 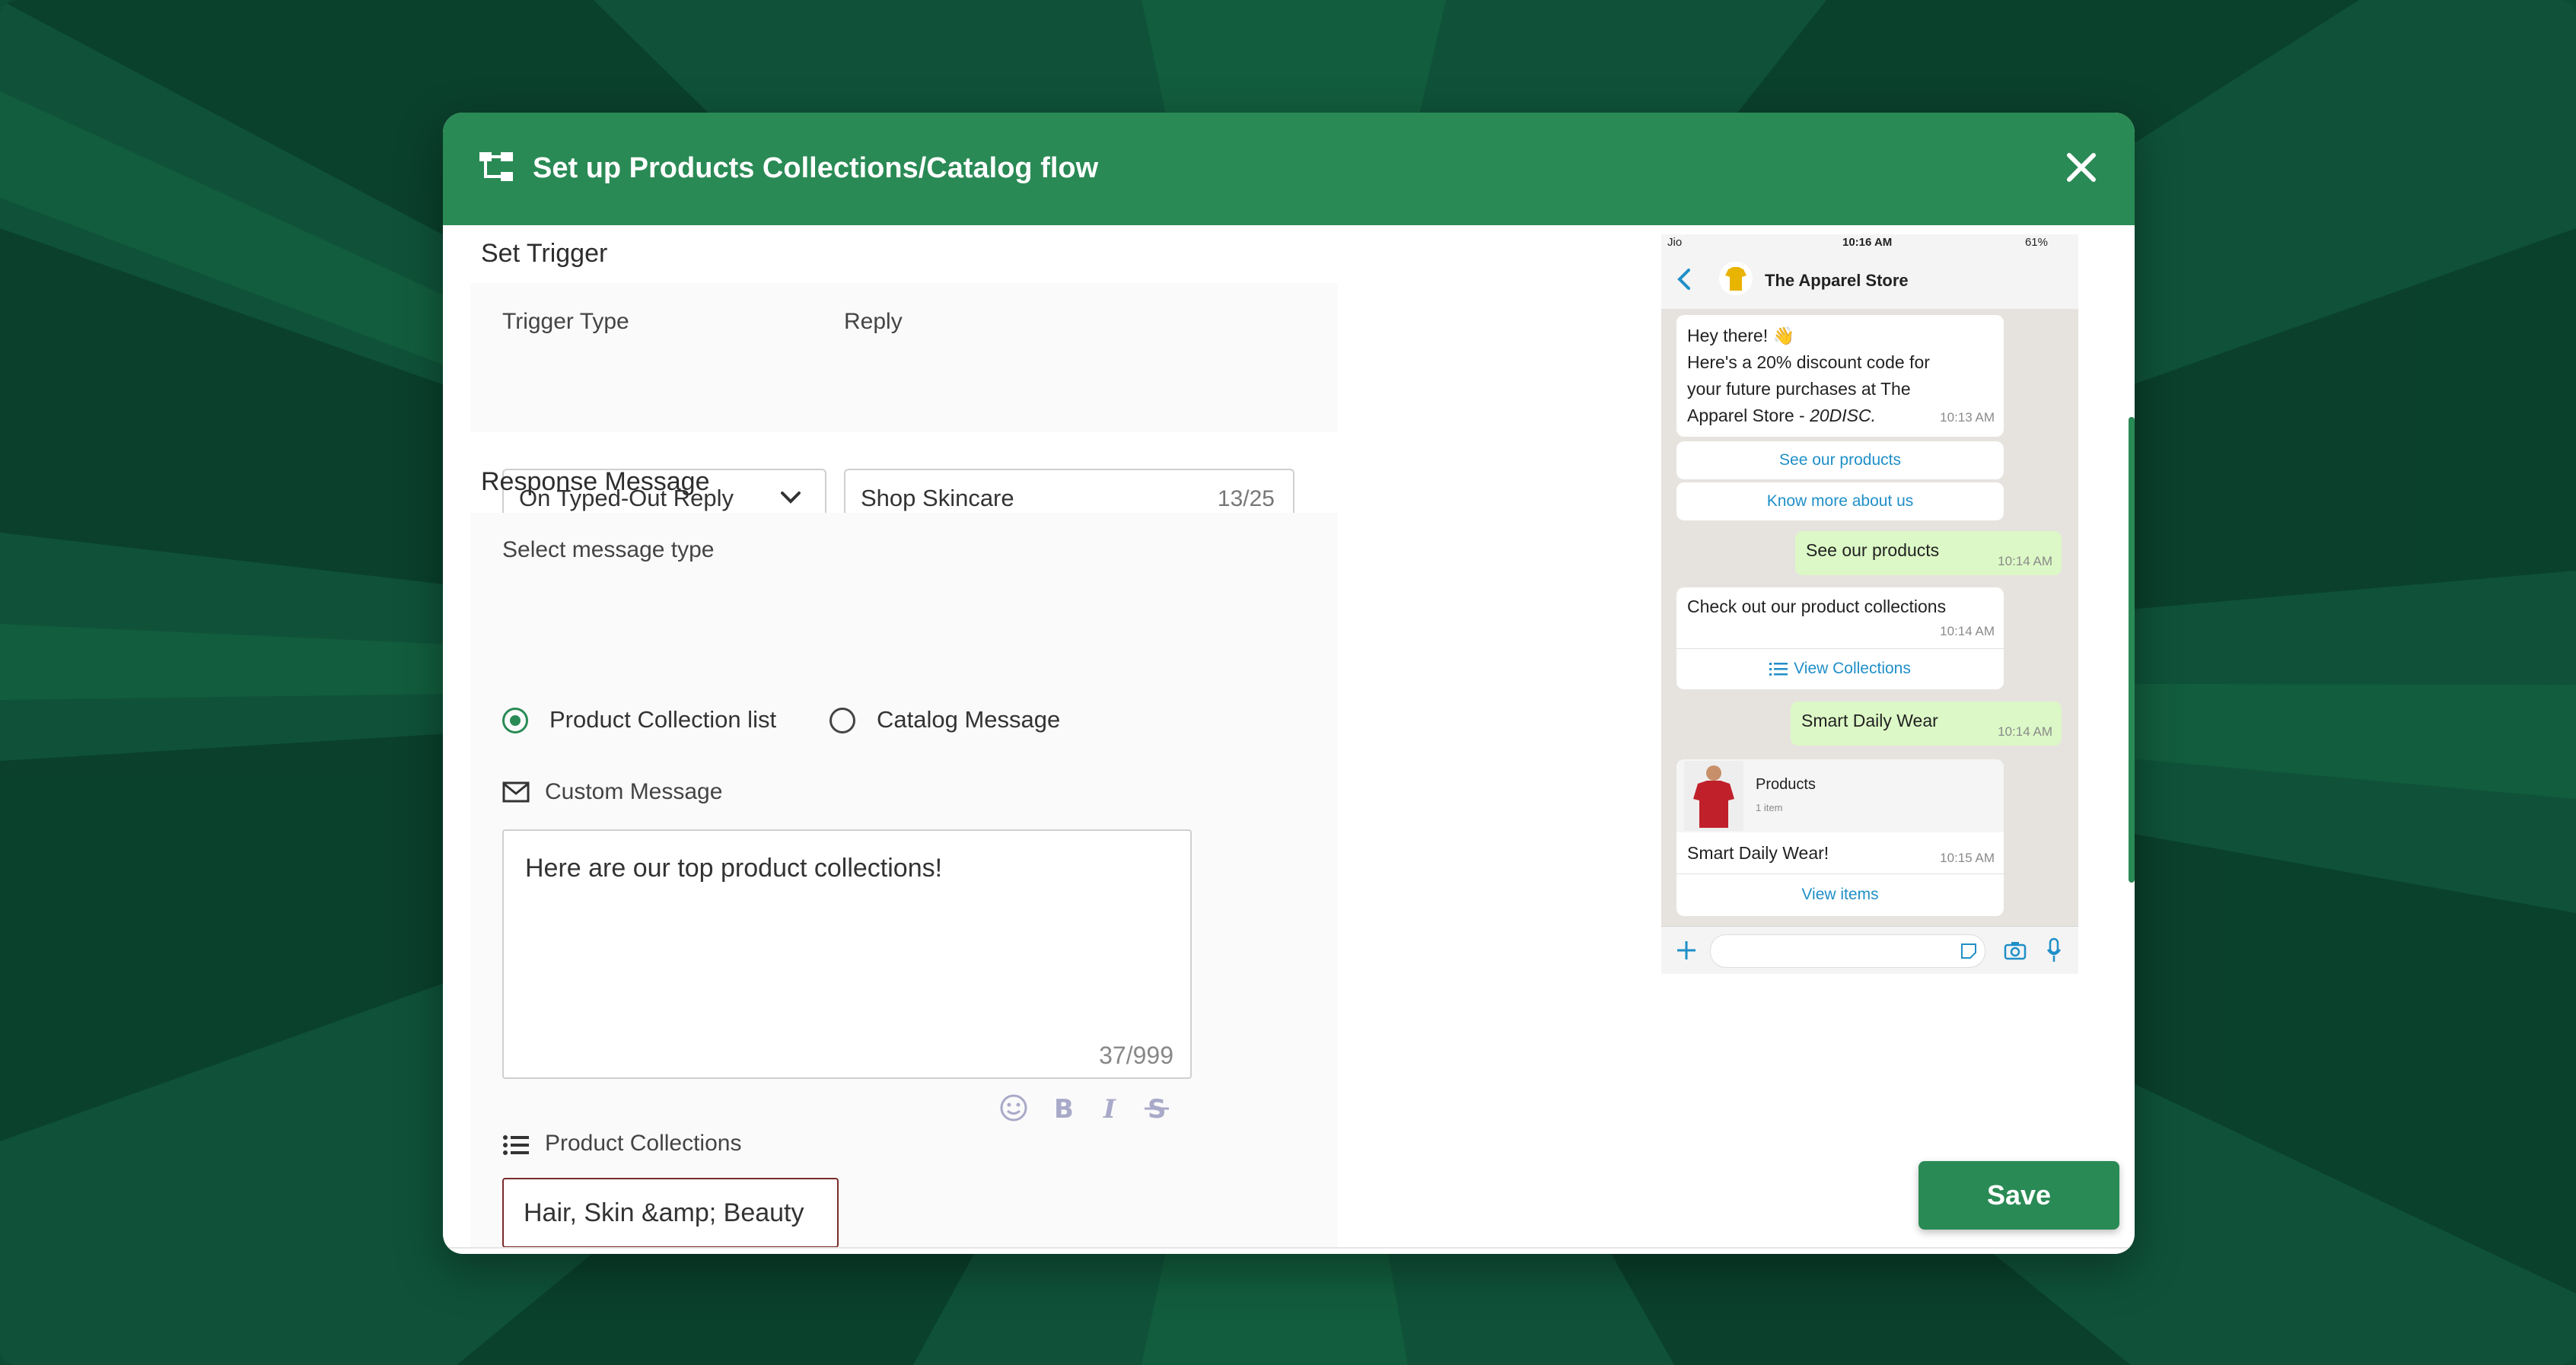 I want to click on flow-icon, so click(x=496, y=166).